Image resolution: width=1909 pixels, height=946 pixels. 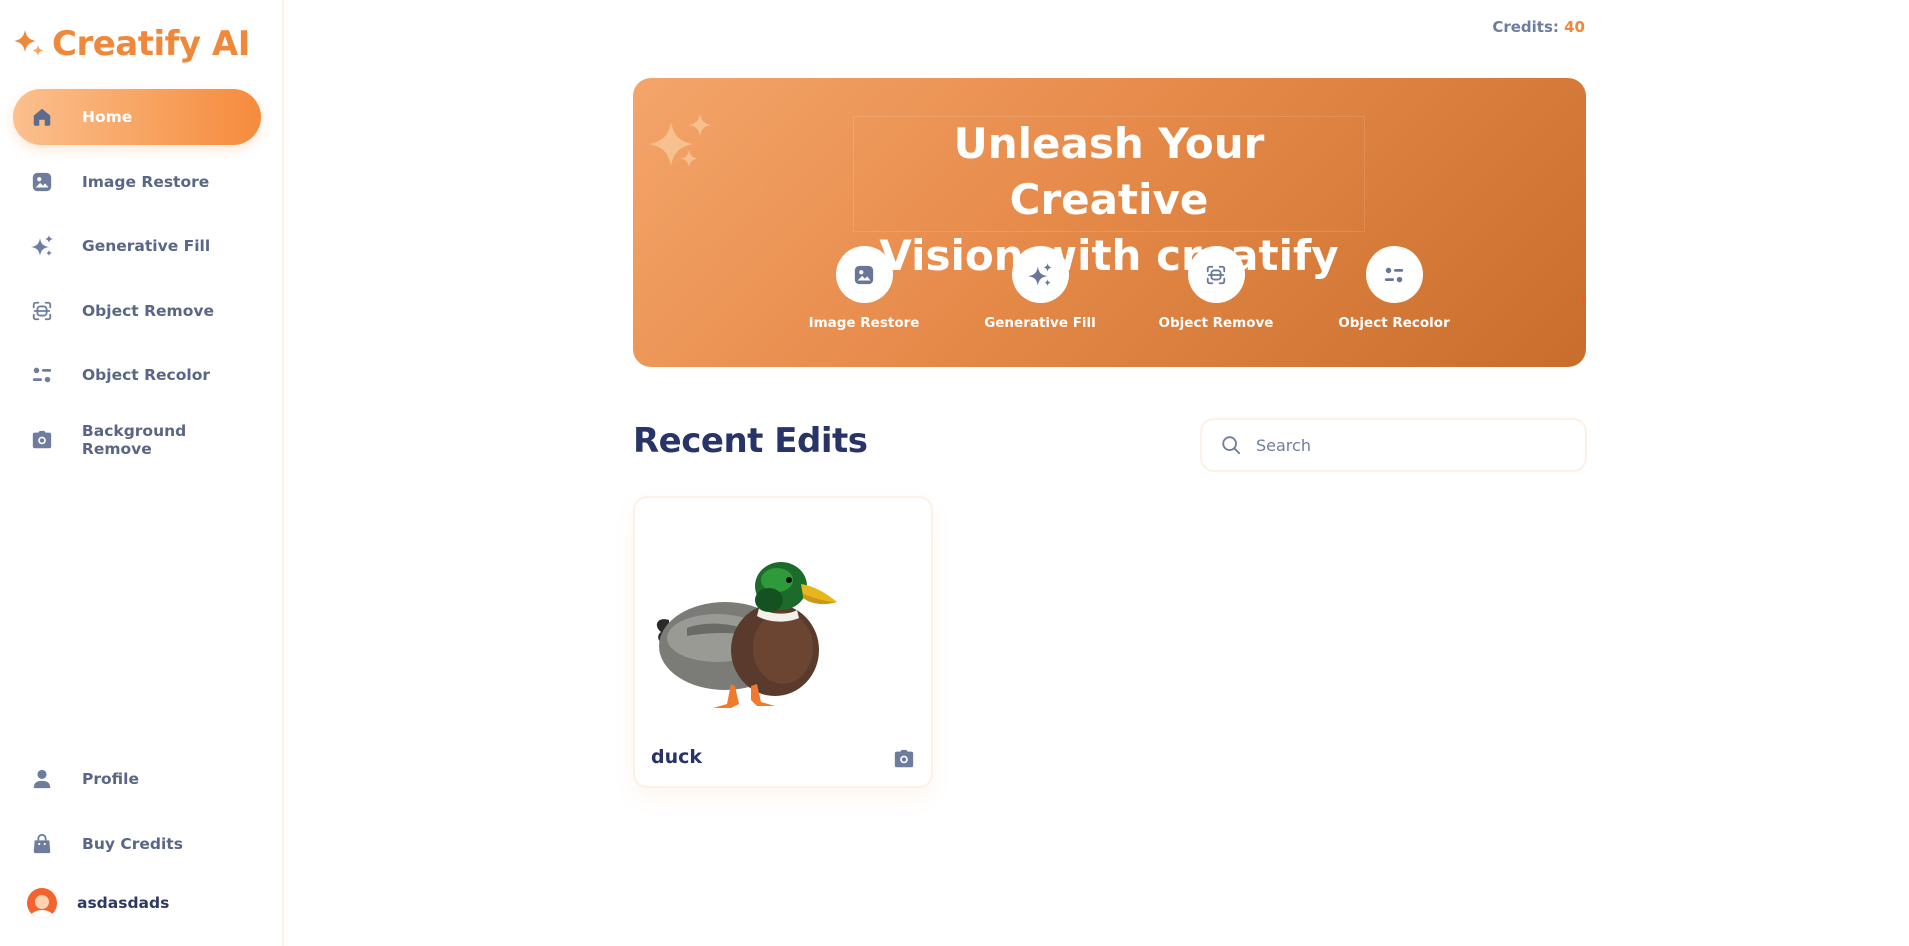 What do you see at coordinates (146, 246) in the screenshot?
I see `sidebar-item-label: Generative Fill` at bounding box center [146, 246].